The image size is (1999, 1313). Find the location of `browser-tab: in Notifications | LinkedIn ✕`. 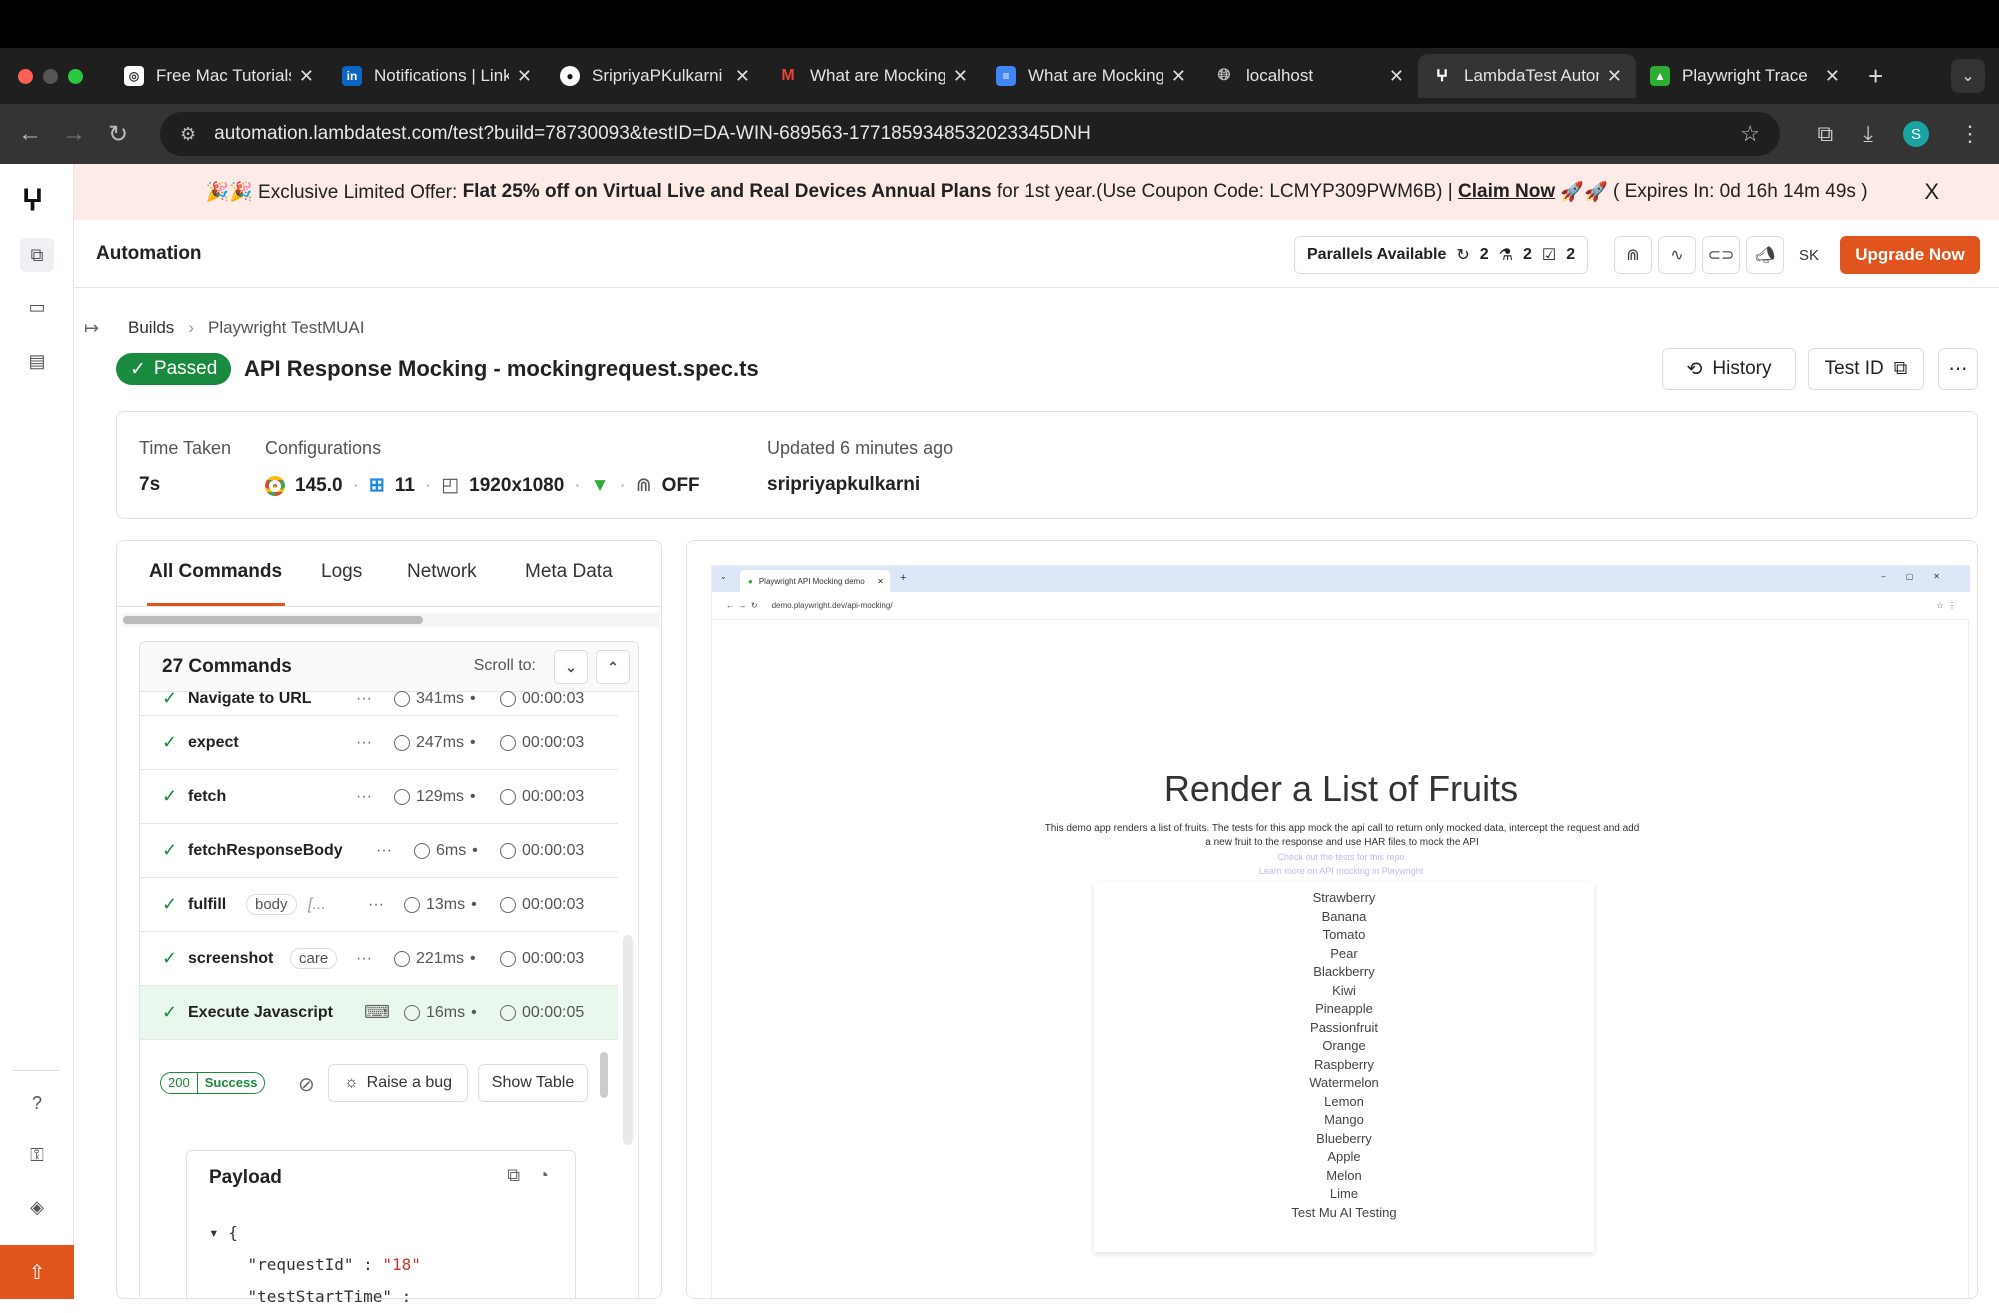

browser-tab: in Notifications | LinkedIn ✕ is located at coordinates (437, 76).